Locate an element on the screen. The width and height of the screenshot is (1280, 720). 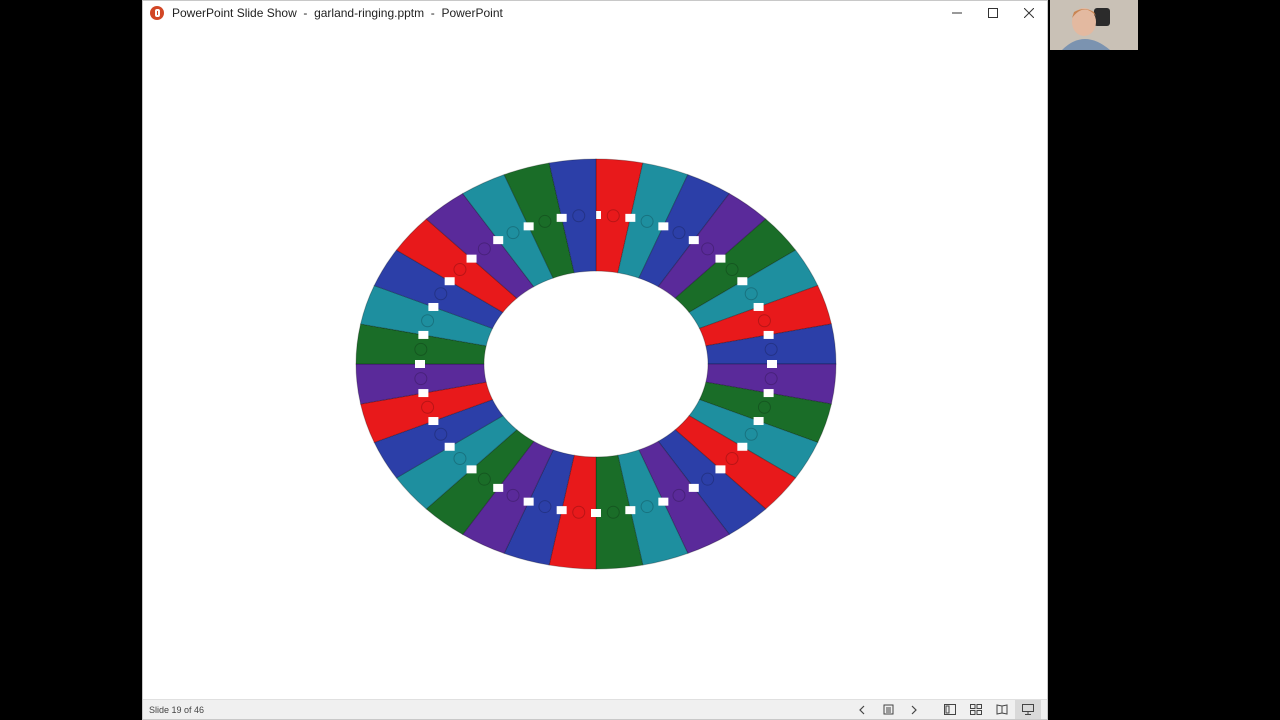
slide-sorter-icon is located at coordinates (976, 709).